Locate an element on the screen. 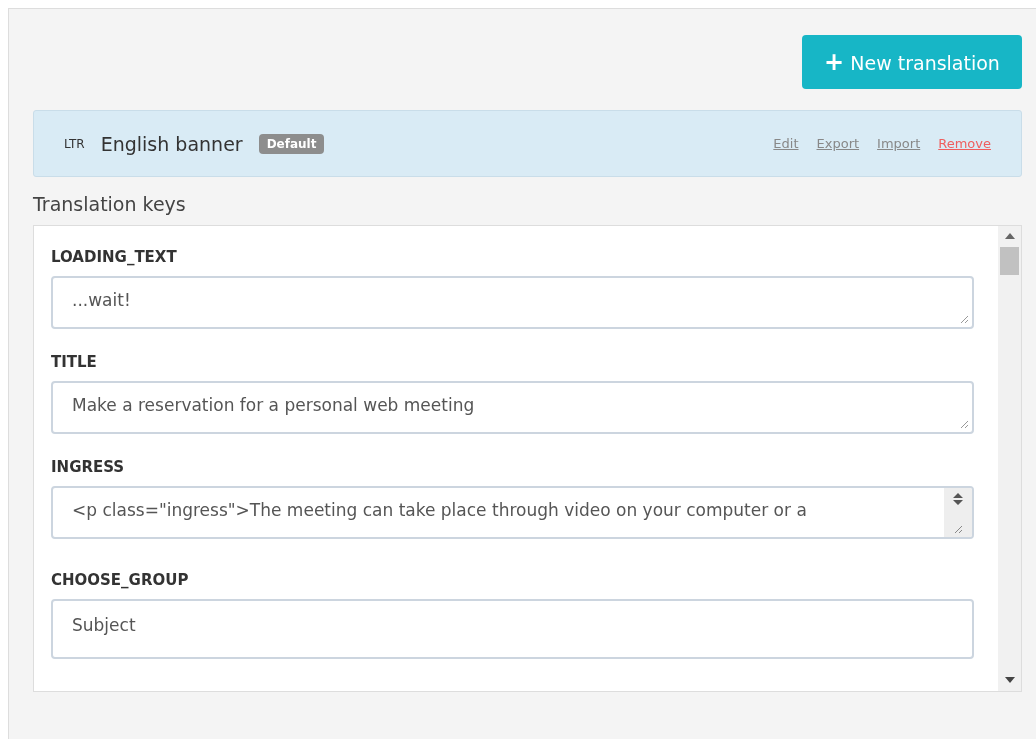  text-area: ...wait! is located at coordinates (512, 302).